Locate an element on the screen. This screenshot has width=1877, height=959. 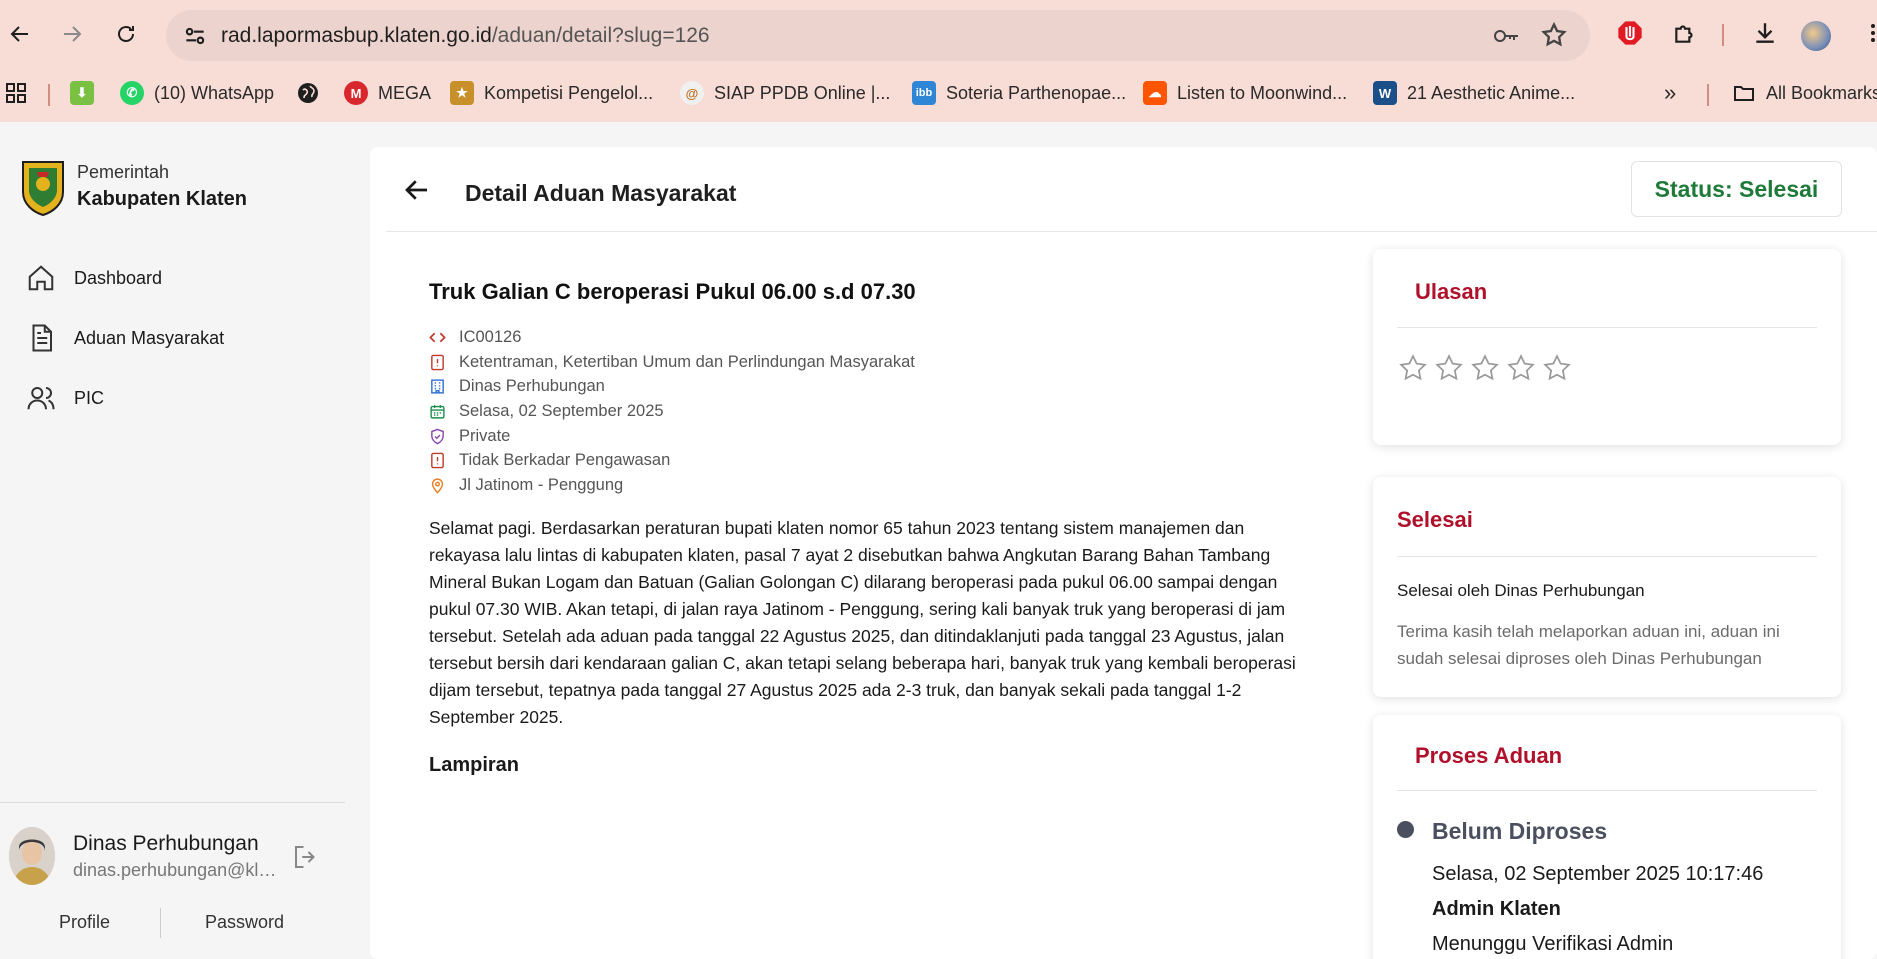
sidebar-item-label: Dashboard is located at coordinates (118, 277).